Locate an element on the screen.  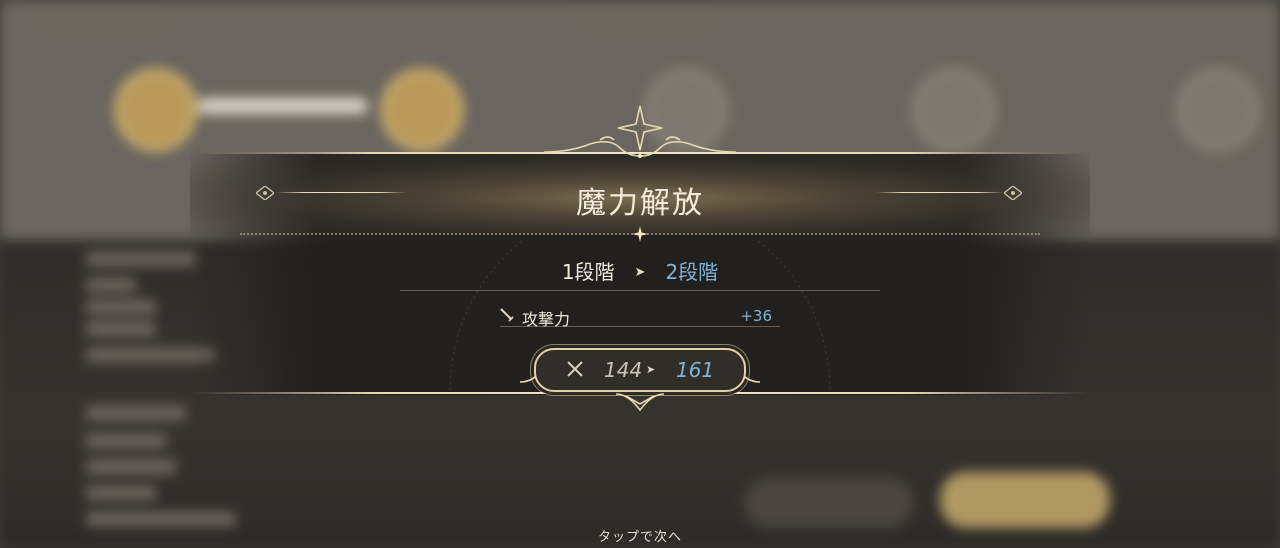
bottom-ornament is located at coordinates (640, 393).